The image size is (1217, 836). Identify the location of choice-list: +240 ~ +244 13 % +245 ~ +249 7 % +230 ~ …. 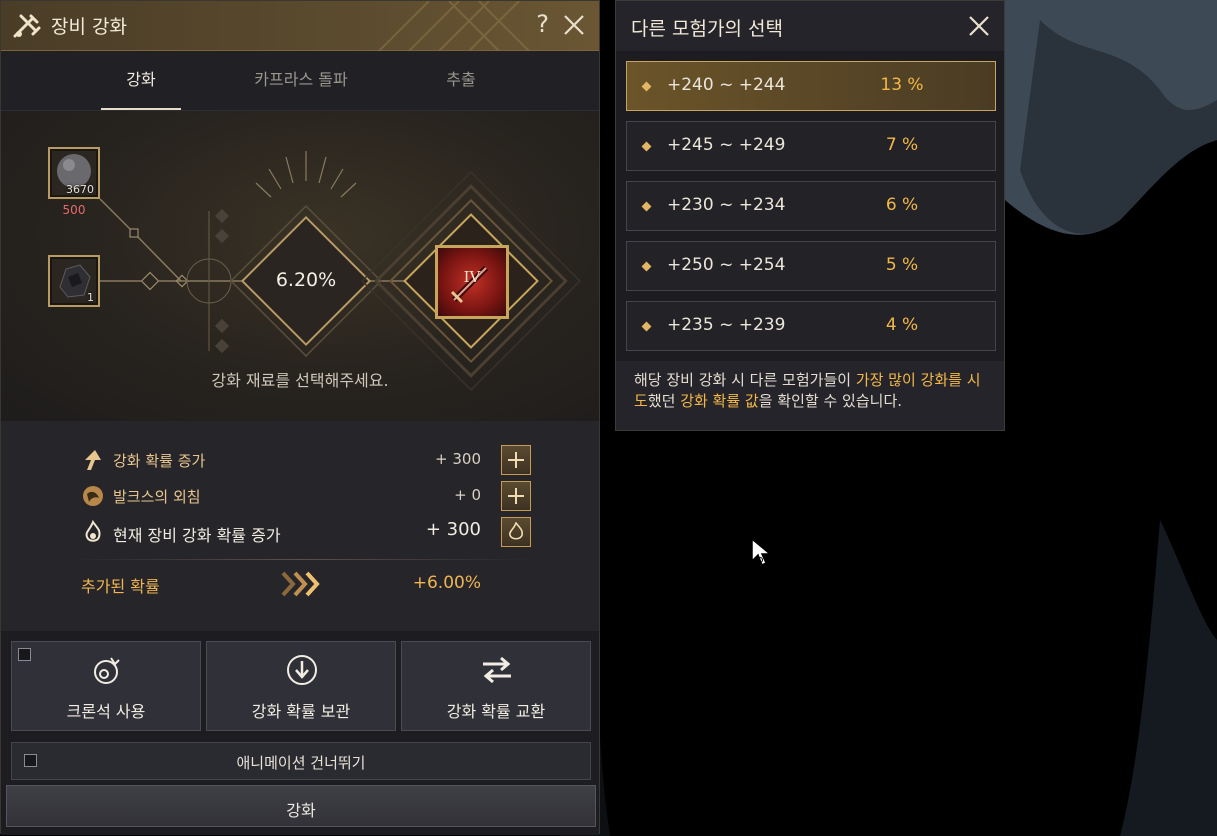
(810, 206).